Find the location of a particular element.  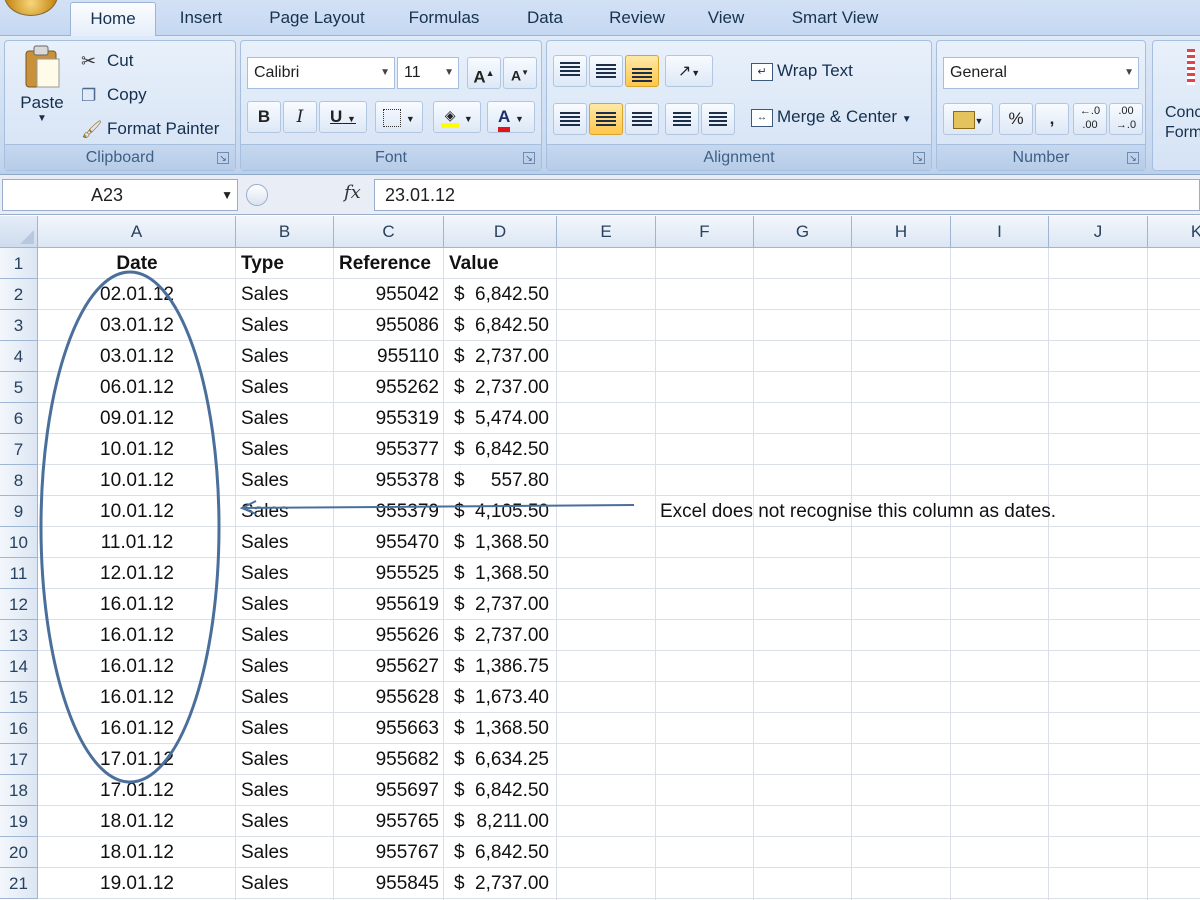

value-cell: $1,386.75 is located at coordinates (500, 666).